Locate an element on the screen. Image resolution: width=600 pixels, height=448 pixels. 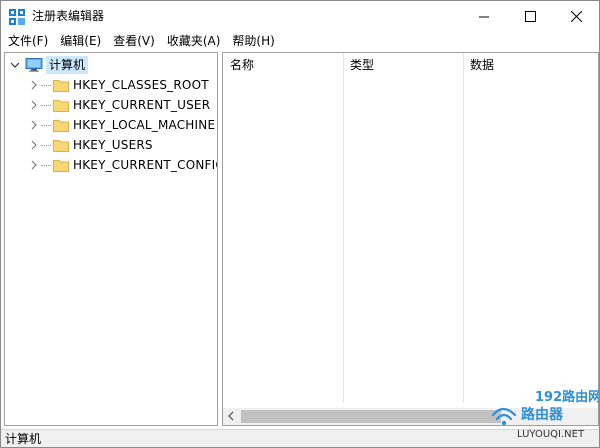
tree-item-label: HKEY_CLASSES_ROOT is located at coordinates (141, 85).